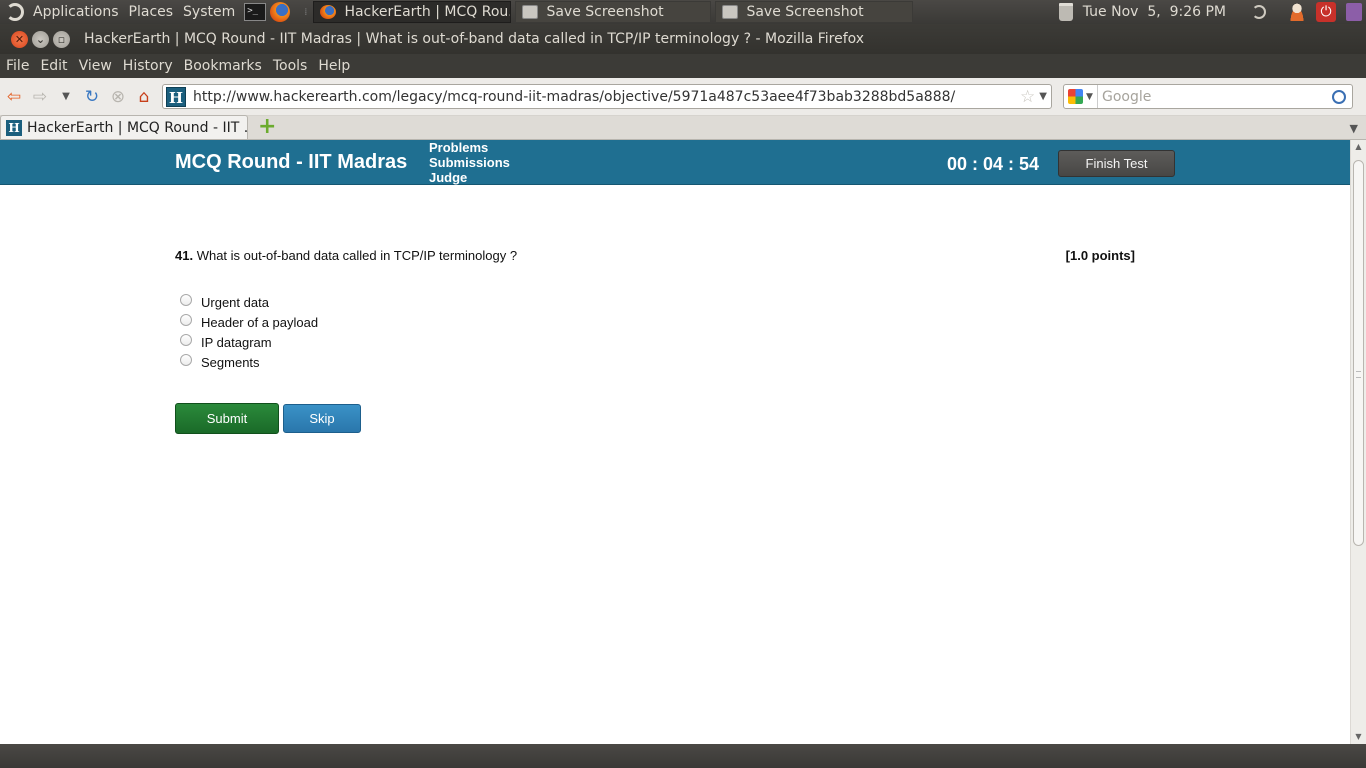 This screenshot has height=768, width=1366. I want to click on option-label: IP datagram, so click(236, 342).